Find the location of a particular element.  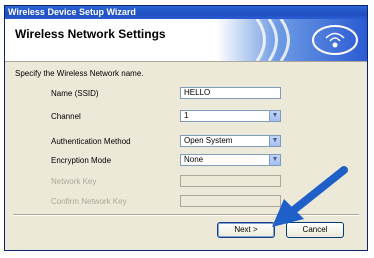

network-key-label: Network Key is located at coordinates (74, 181).